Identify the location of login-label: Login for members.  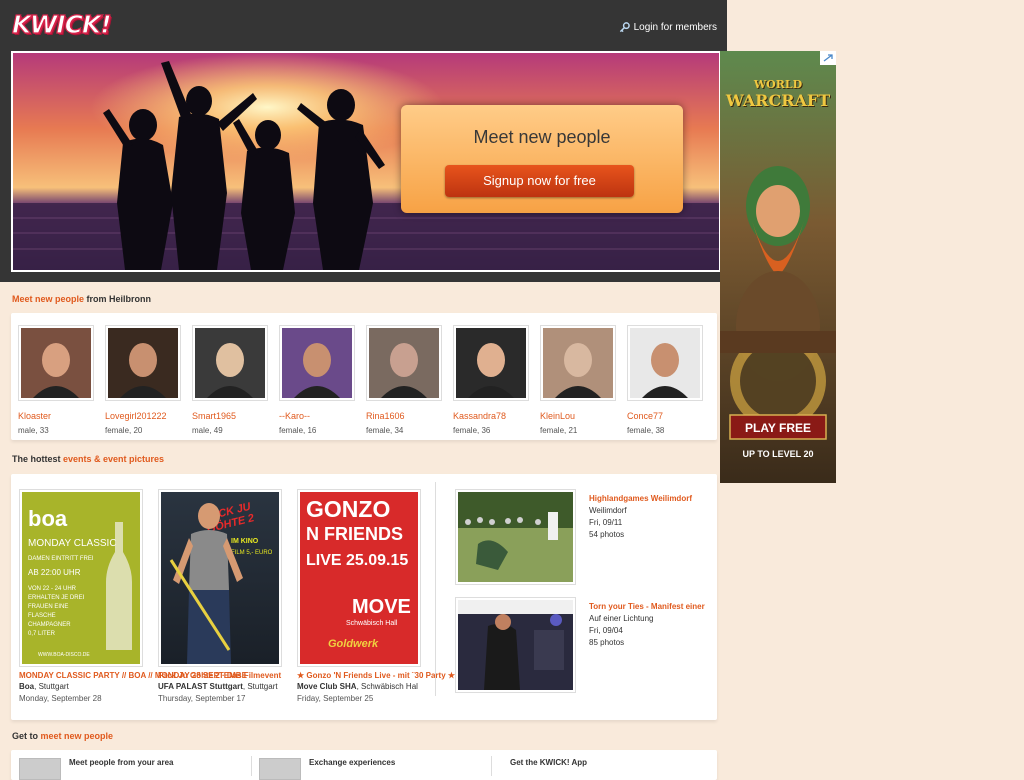
(675, 27).